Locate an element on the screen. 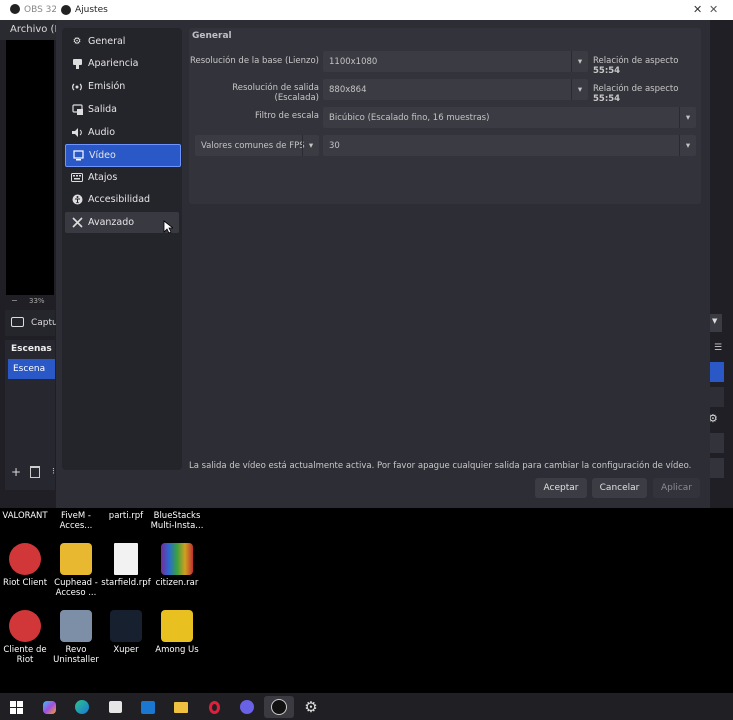  obs-taskbar-icon is located at coordinates (279, 707).